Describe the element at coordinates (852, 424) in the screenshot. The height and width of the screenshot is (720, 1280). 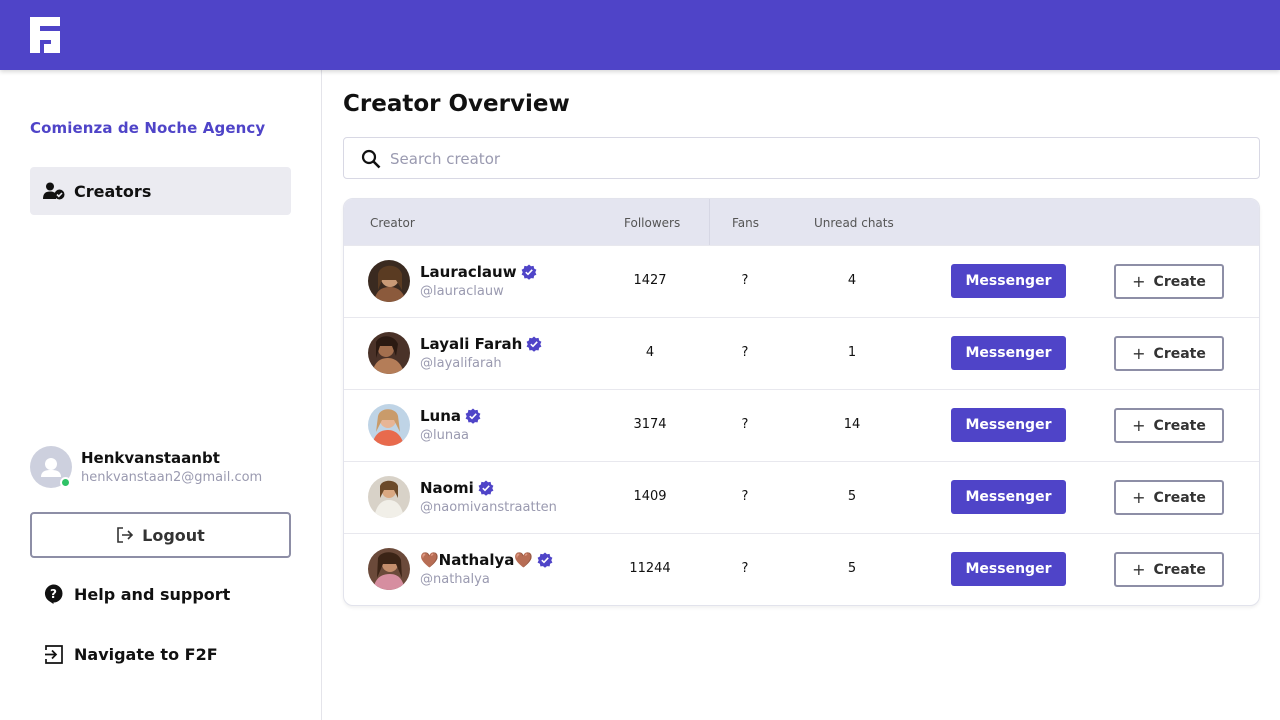
I see `unread-chats-count: 14` at that location.